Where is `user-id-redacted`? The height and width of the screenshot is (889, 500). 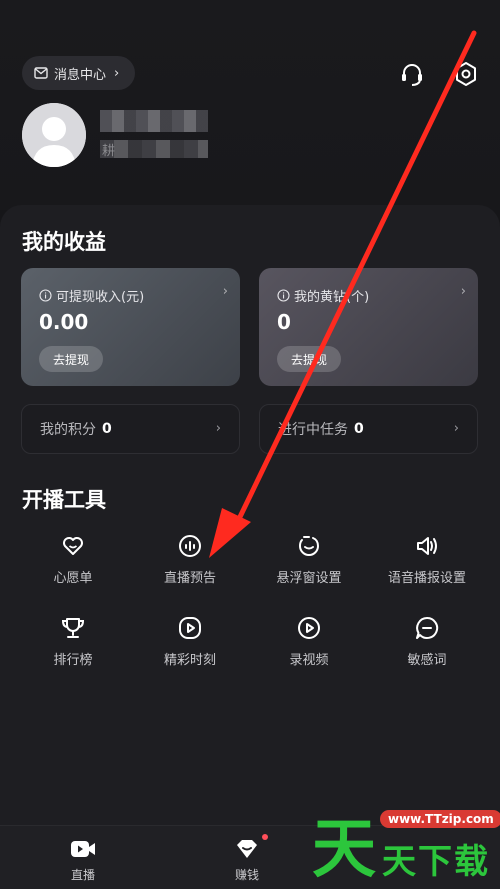
user-id-redacted is located at coordinates (154, 149).